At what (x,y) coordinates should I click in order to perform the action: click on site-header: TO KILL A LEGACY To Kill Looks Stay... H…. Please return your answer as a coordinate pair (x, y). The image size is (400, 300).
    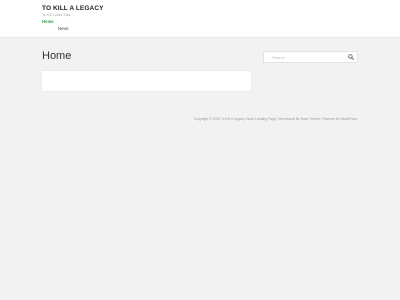
    Looking at the image, I should click on (200, 19).